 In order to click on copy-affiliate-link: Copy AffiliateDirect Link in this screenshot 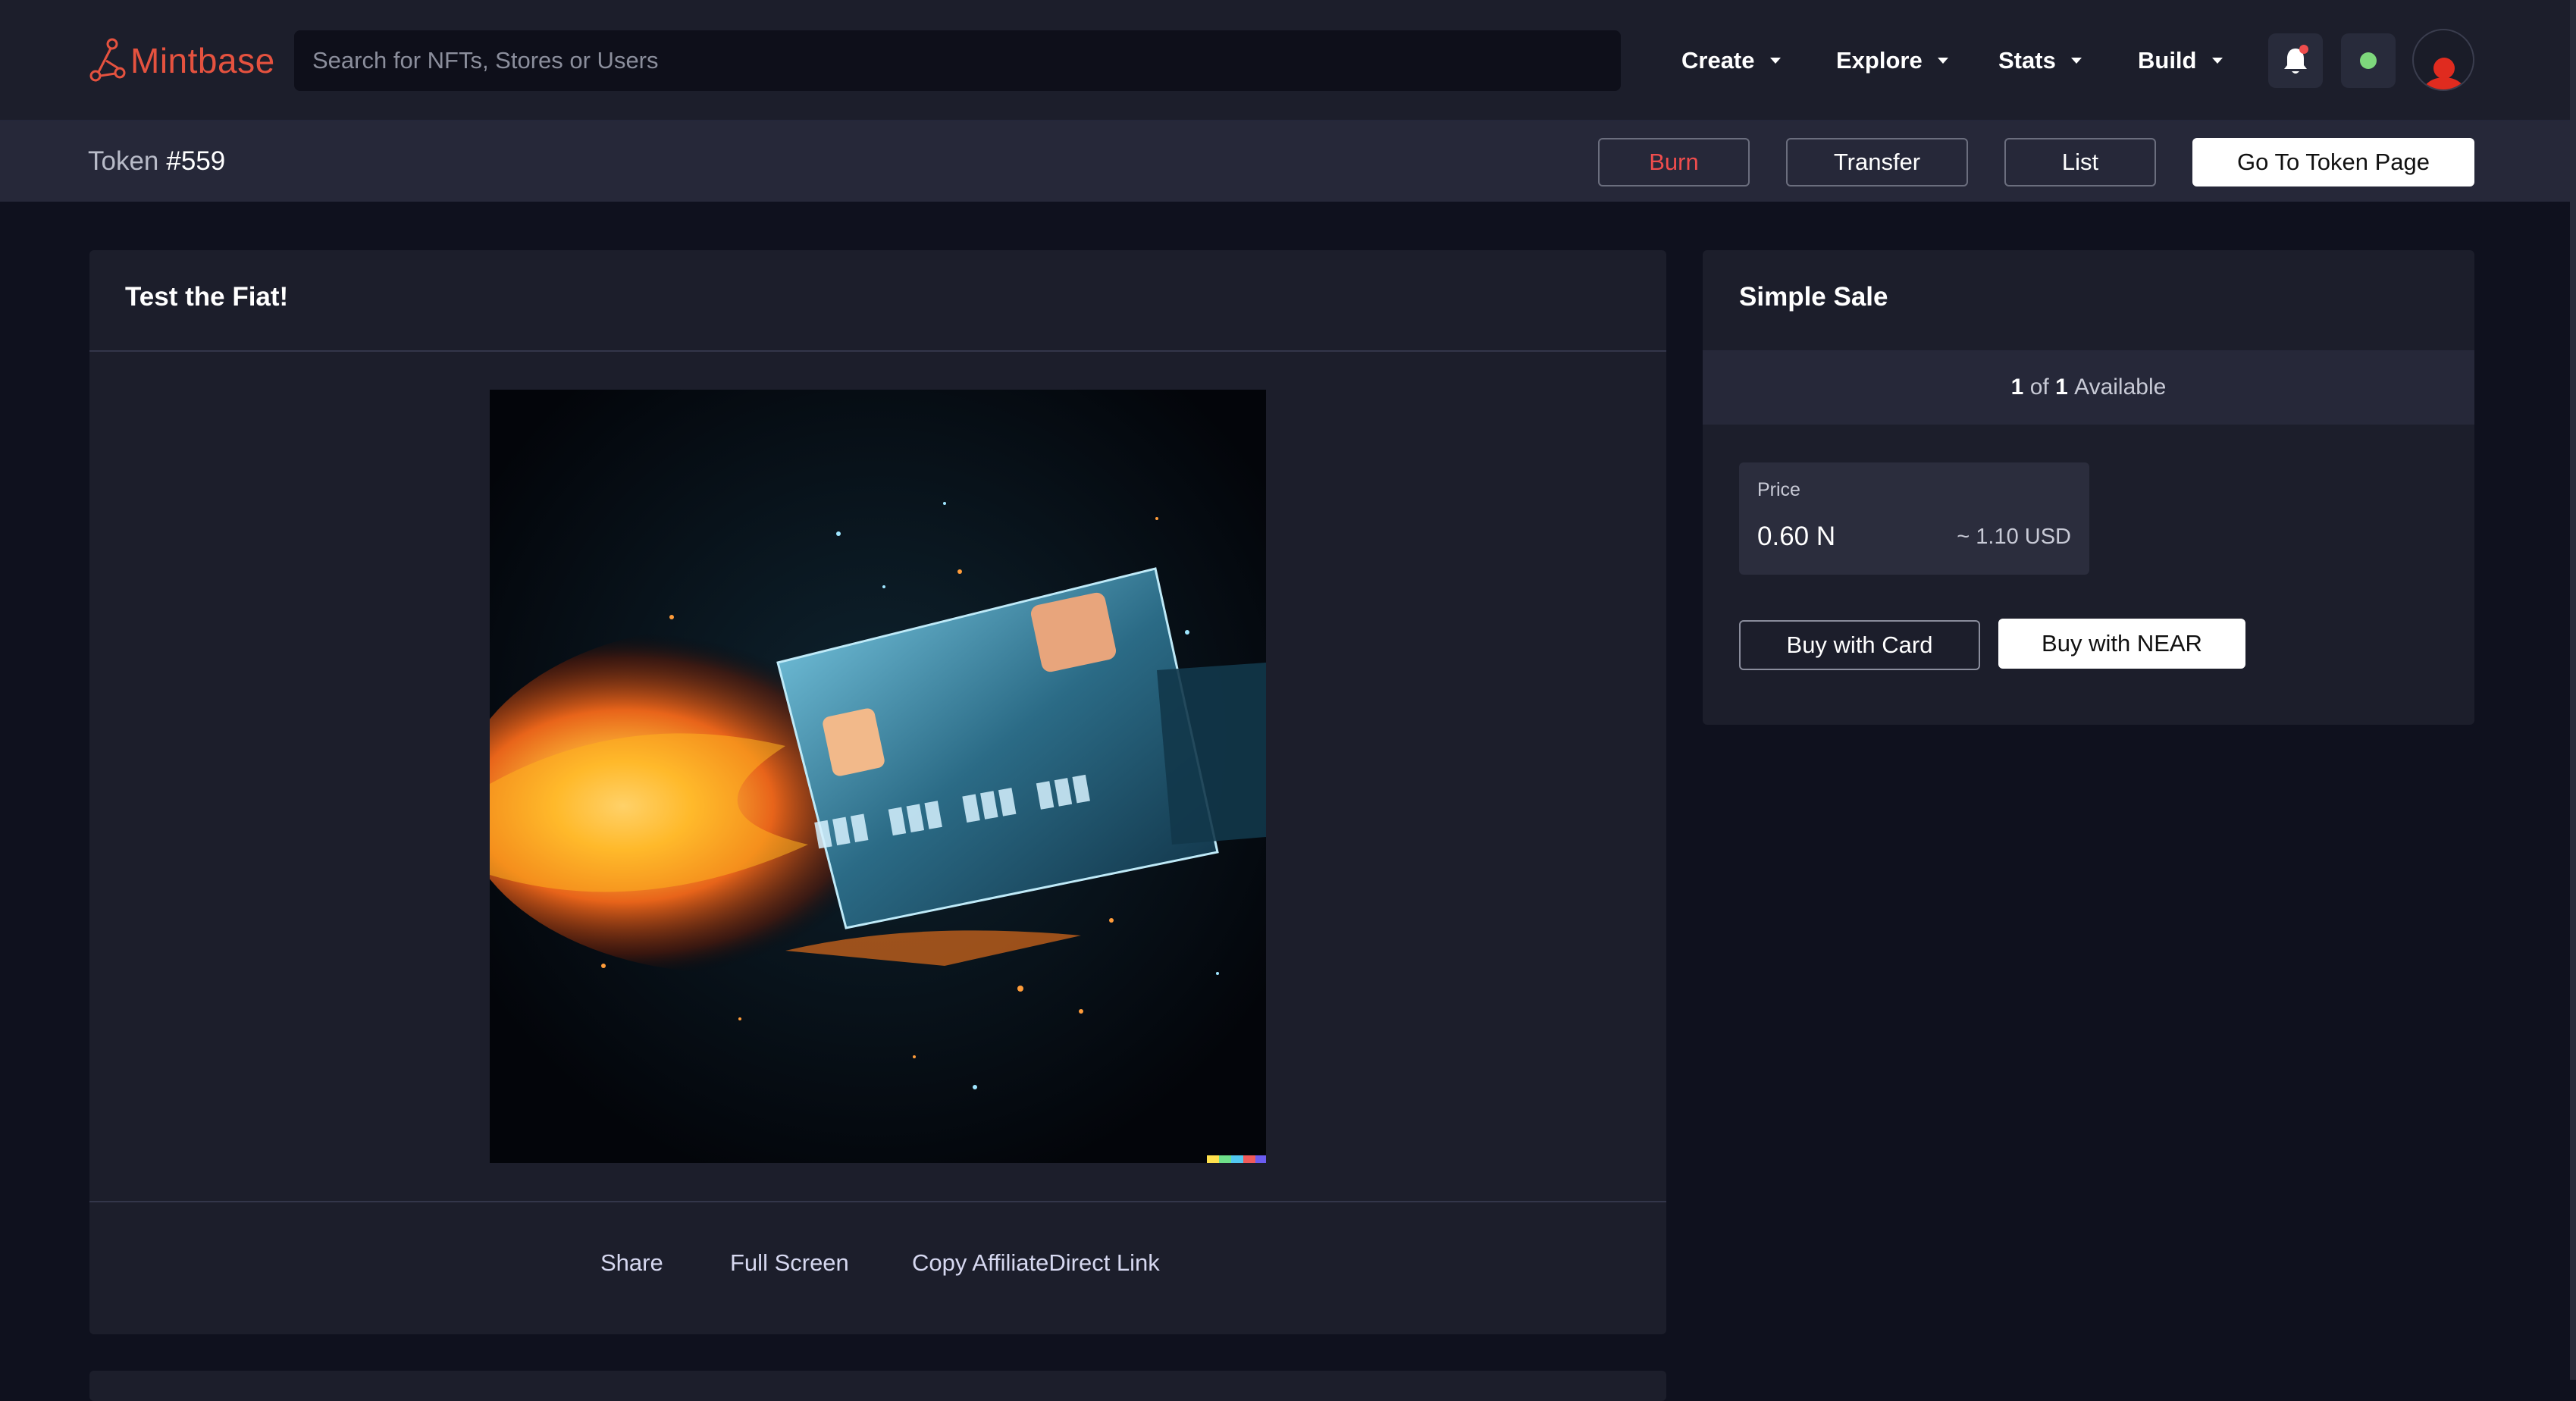, I will do `click(1036, 1263)`.